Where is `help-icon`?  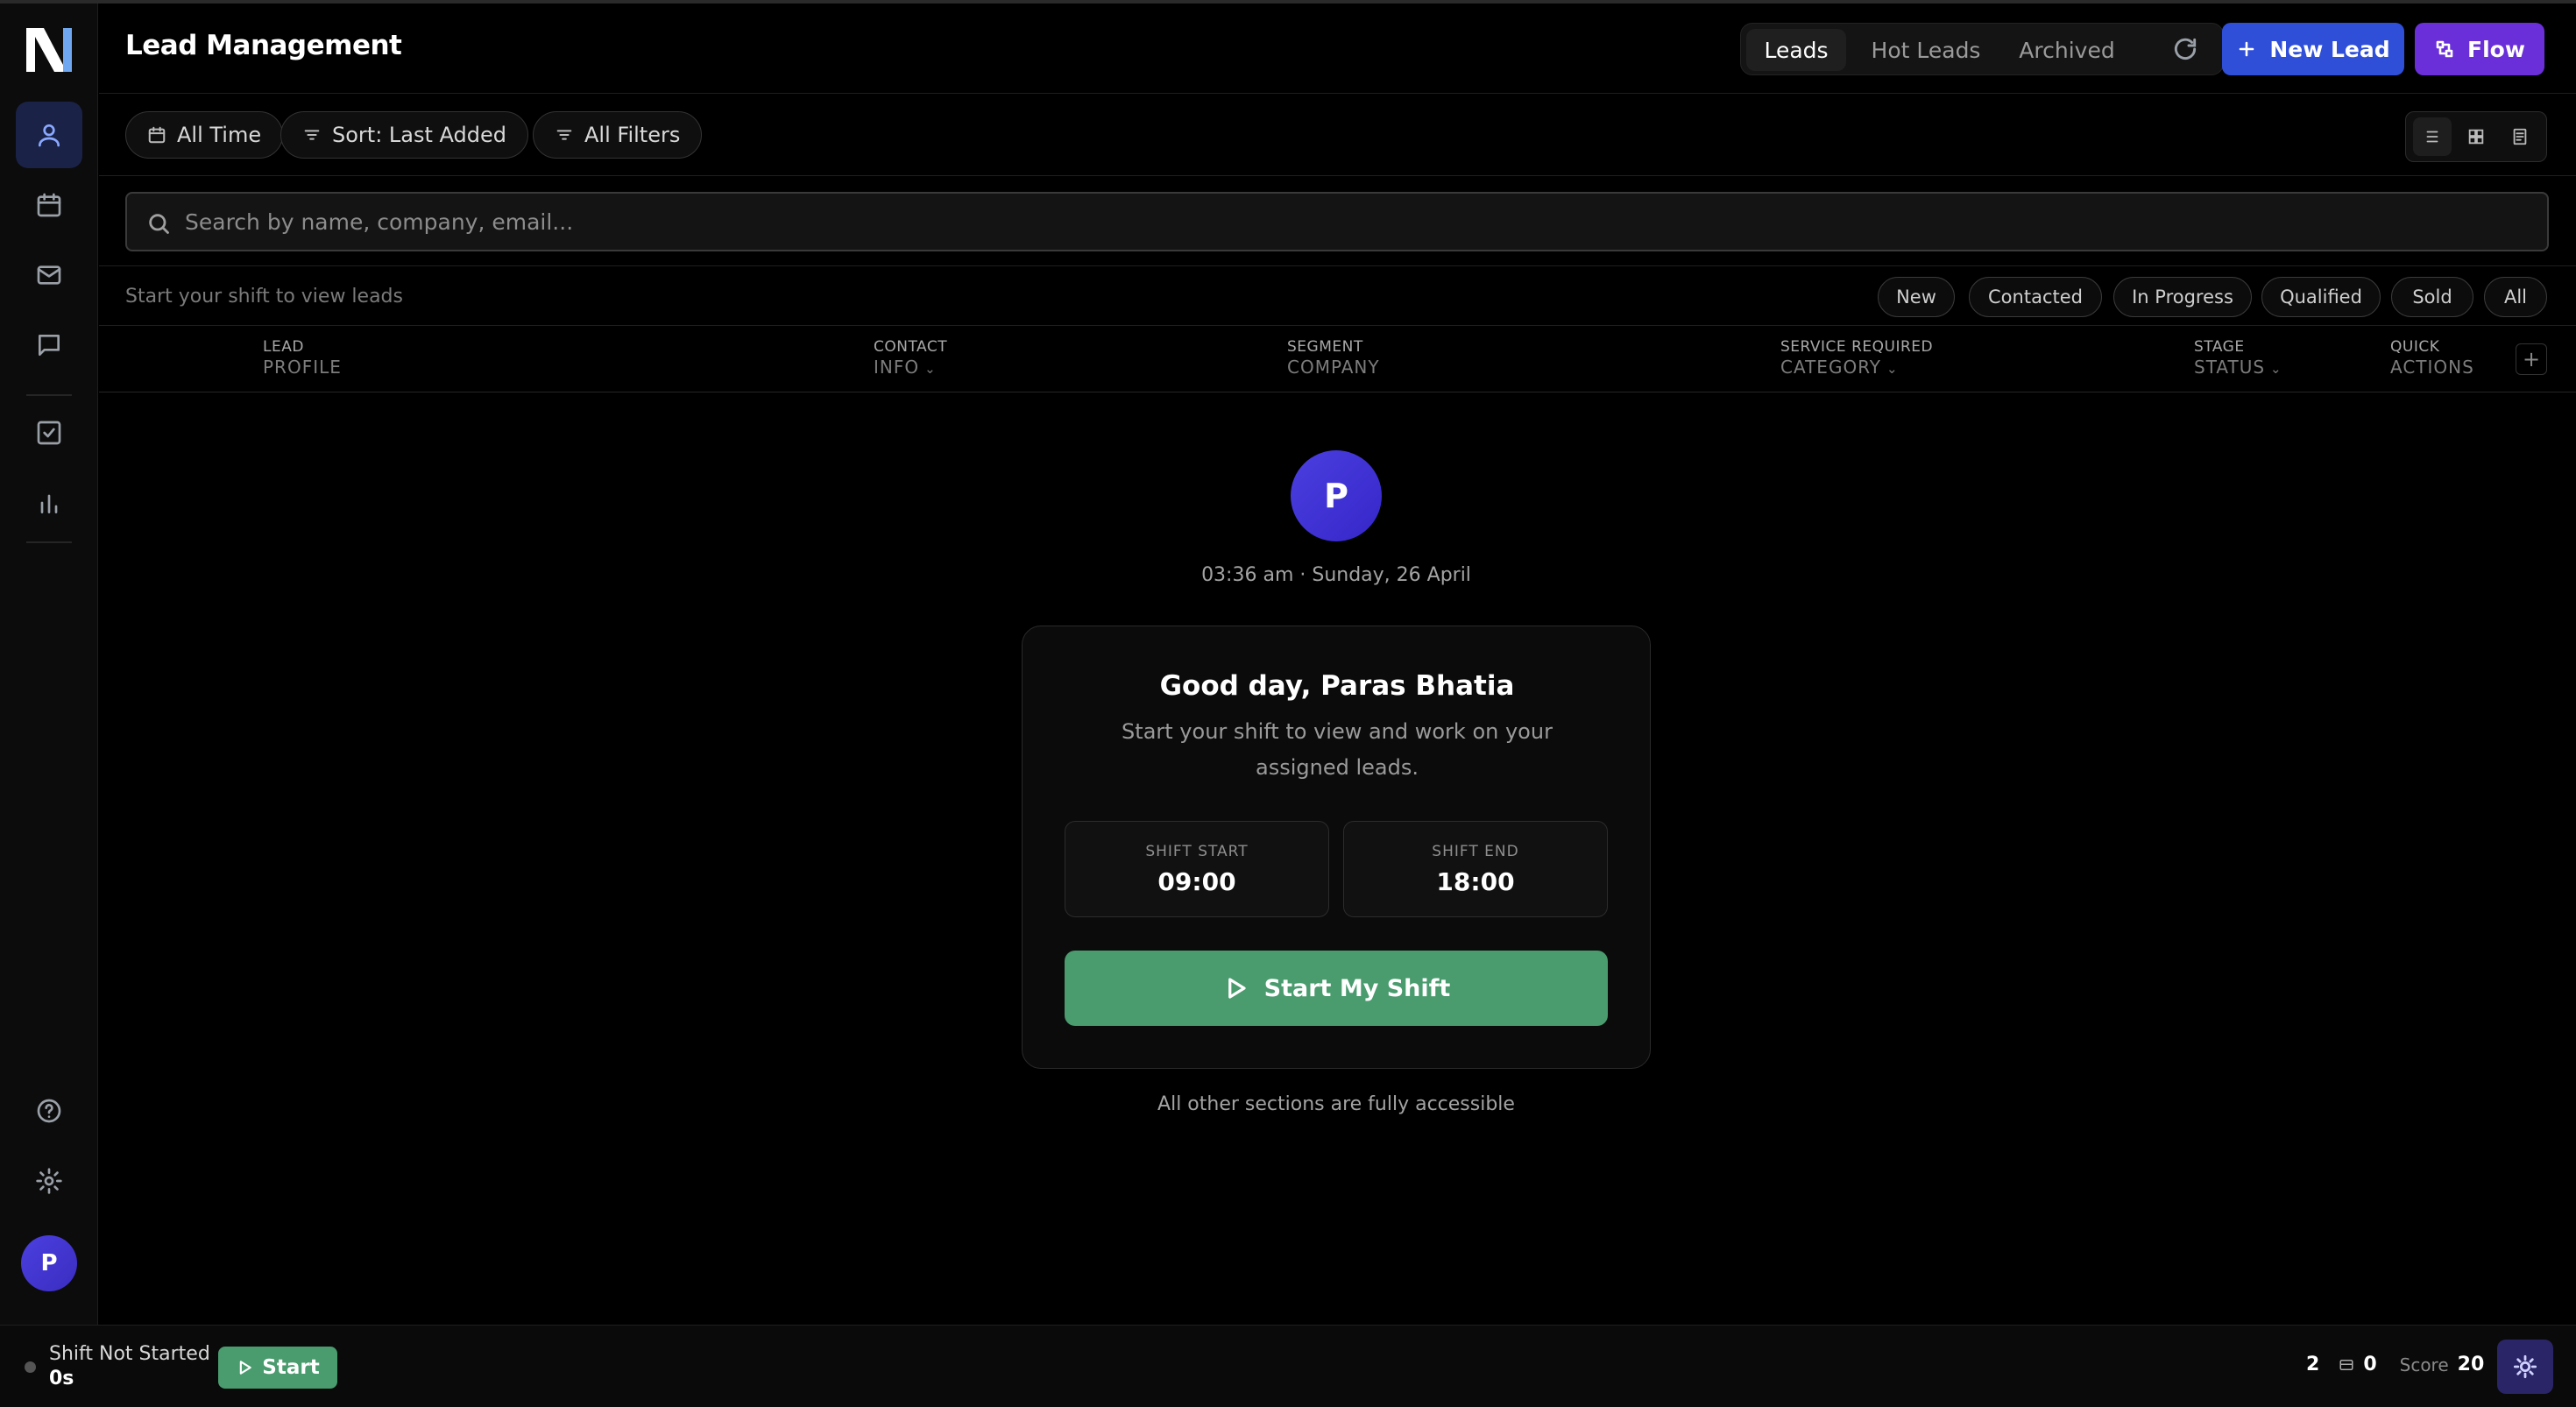 help-icon is located at coordinates (49, 1111).